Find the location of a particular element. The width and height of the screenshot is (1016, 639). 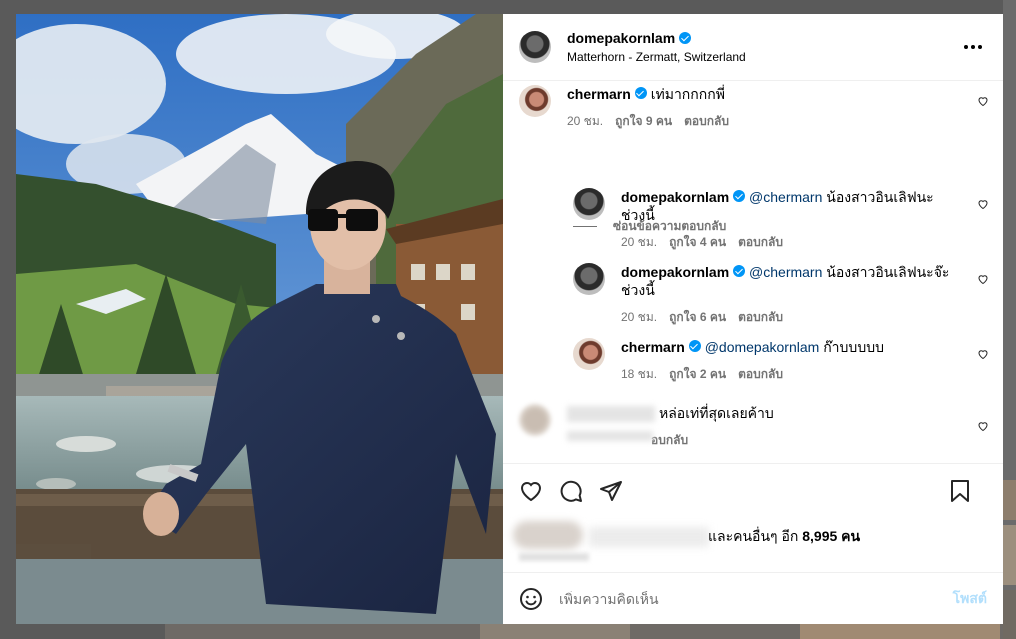

reply-text-line: chermarn @domepakornlam ก๊าบบบบบ is located at coordinates (797, 347).